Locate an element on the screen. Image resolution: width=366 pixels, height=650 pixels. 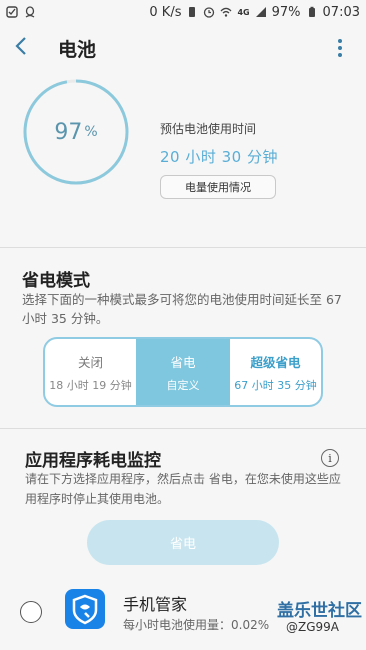
alarm-icon is located at coordinates (209, 12).